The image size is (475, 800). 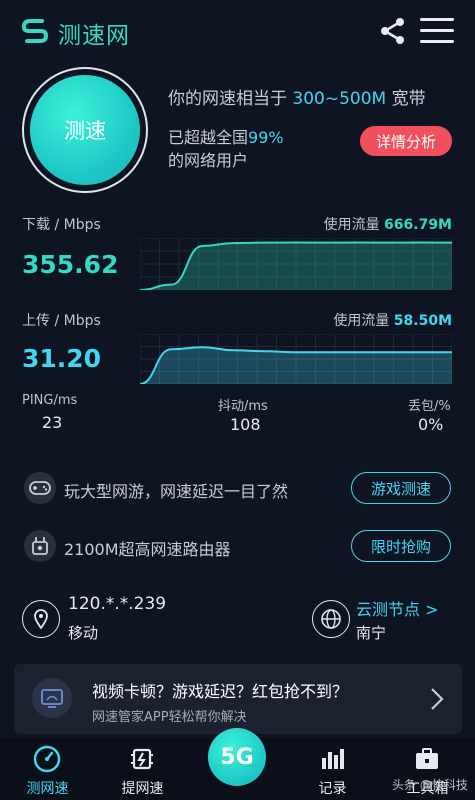 What do you see at coordinates (408, 99) in the screenshot?
I see `speed-suffix: 宽带` at bounding box center [408, 99].